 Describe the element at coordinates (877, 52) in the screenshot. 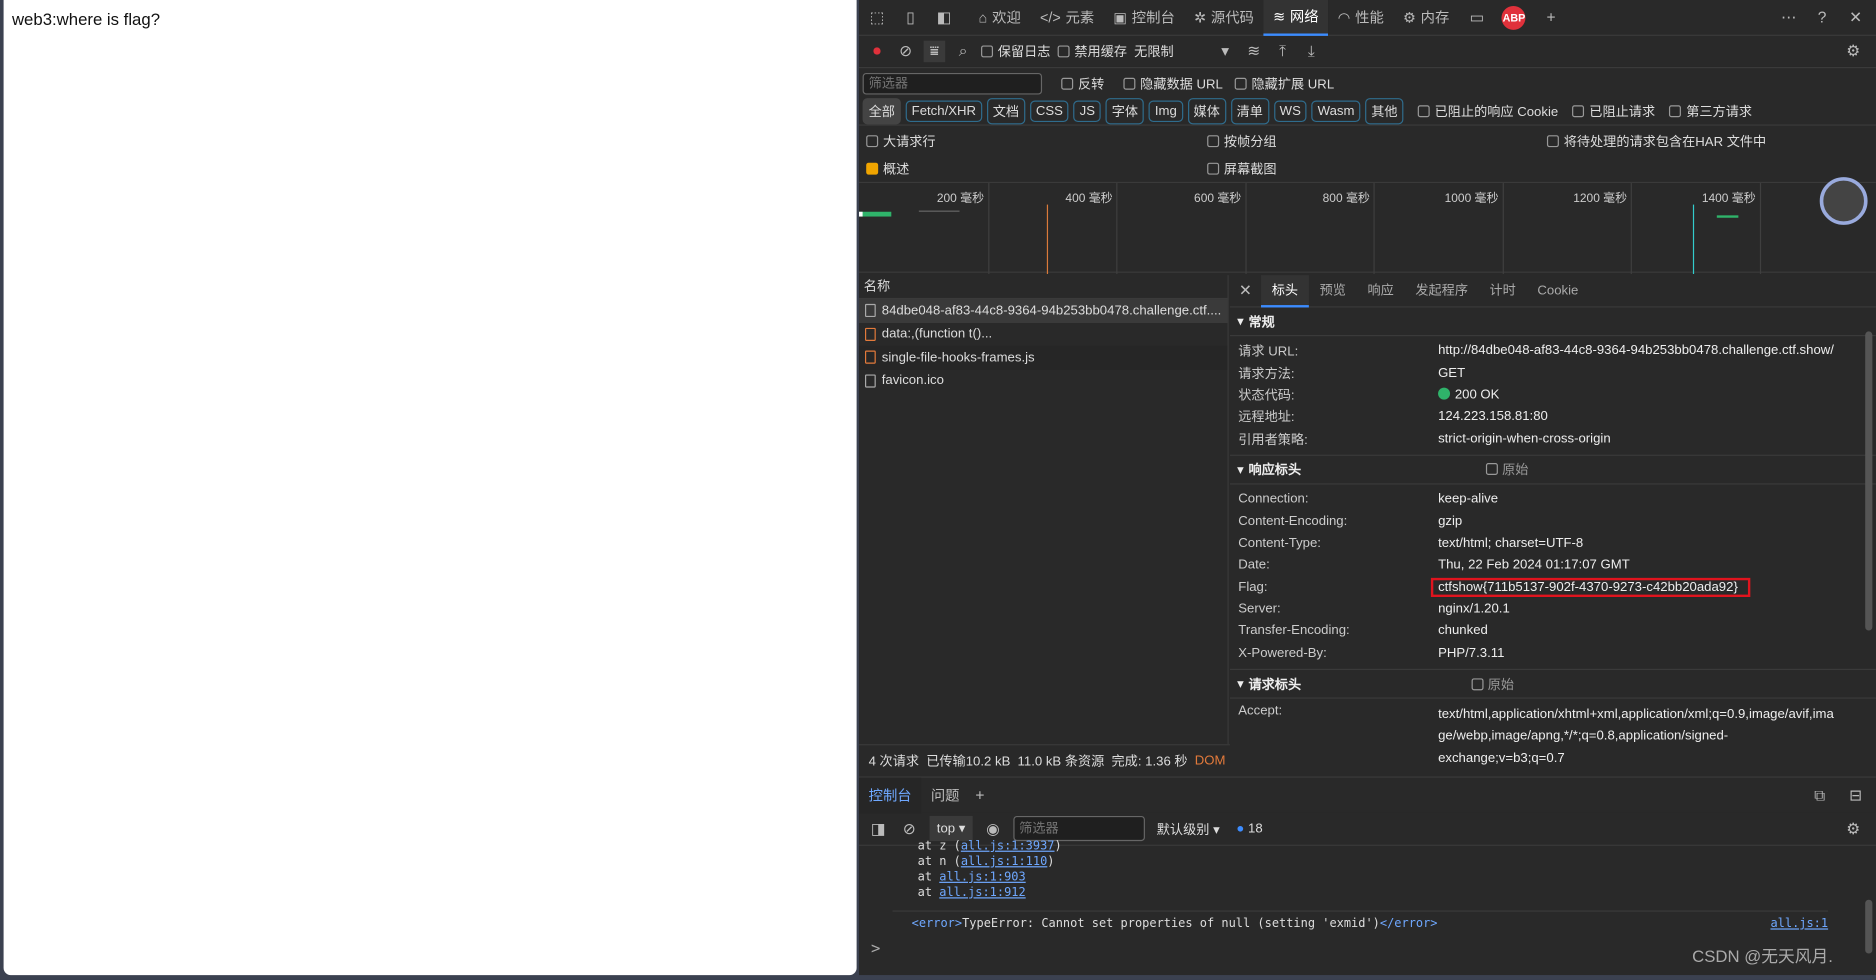

I see `record-icon: ⏺` at that location.